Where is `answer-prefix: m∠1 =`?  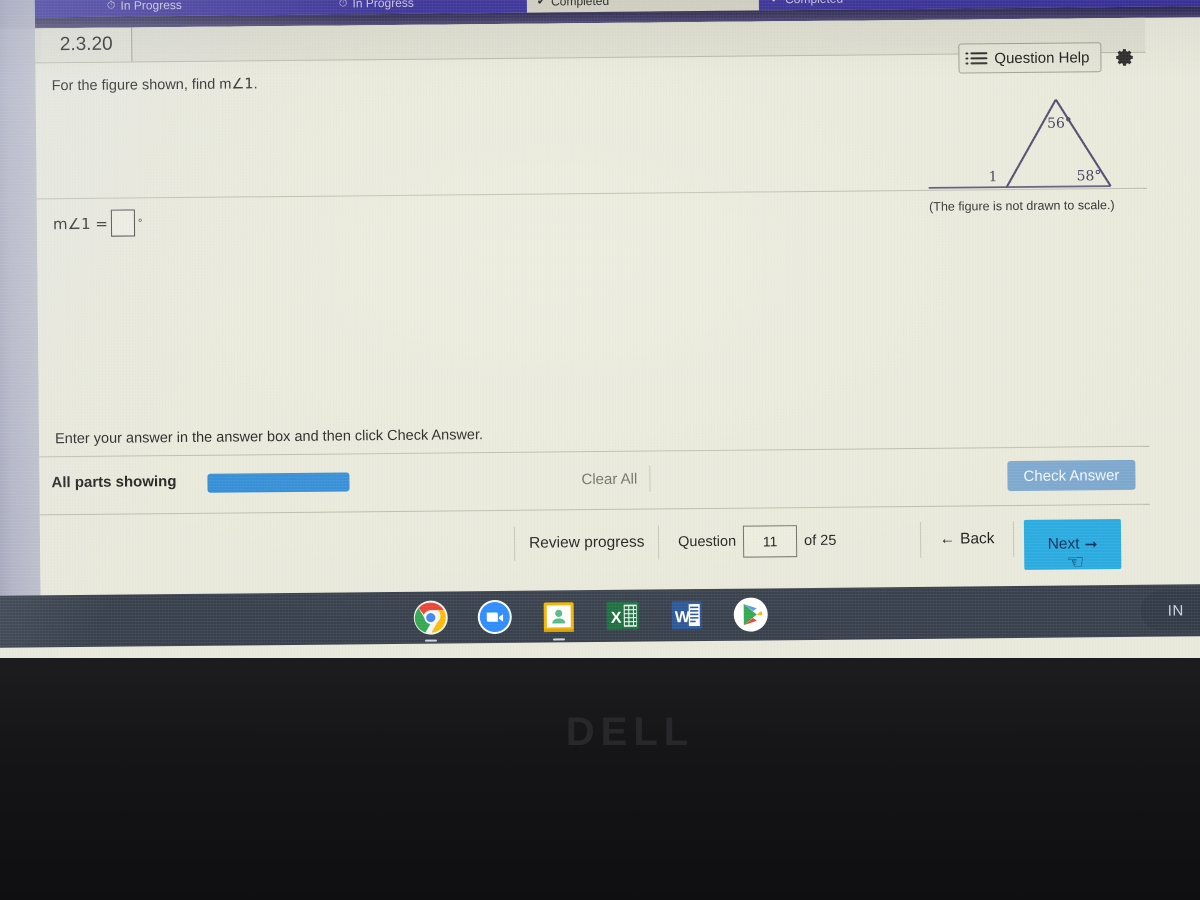
answer-prefix: m∠1 = is located at coordinates (80, 223).